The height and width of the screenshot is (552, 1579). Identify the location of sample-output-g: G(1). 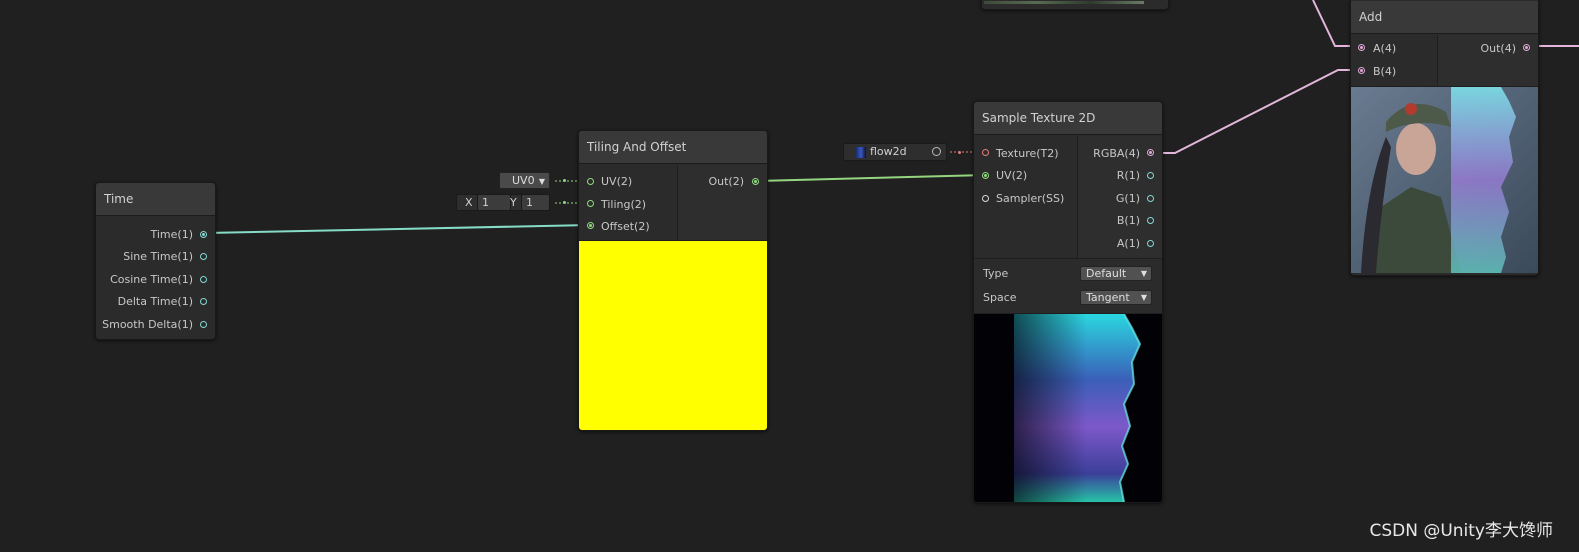
(1128, 199).